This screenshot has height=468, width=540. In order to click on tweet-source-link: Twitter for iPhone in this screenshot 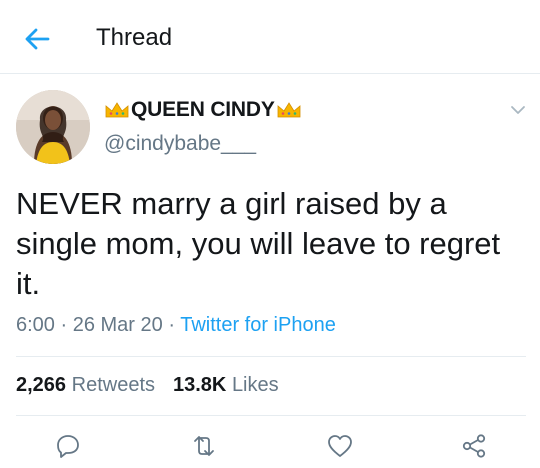, I will do `click(258, 325)`.